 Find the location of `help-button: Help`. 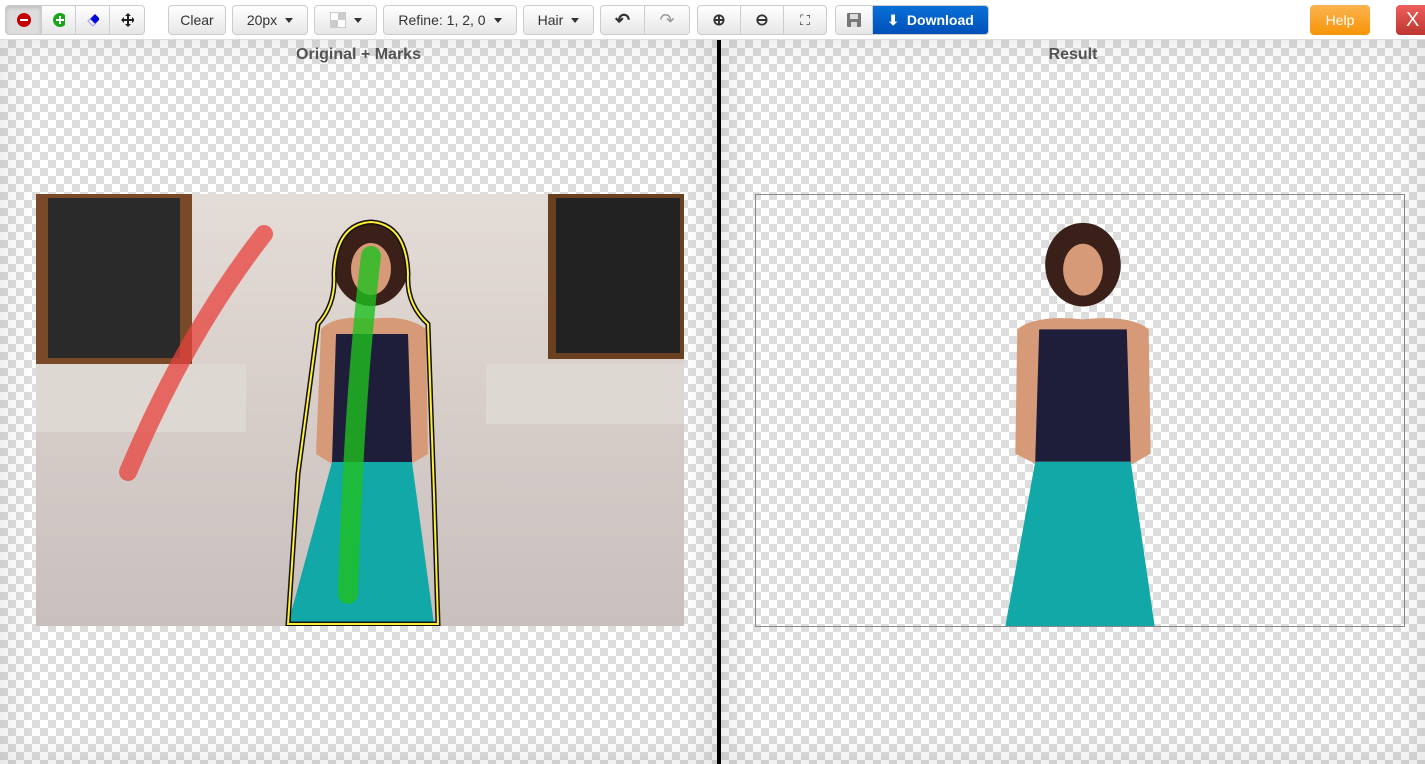

help-button: Help is located at coordinates (1340, 20).